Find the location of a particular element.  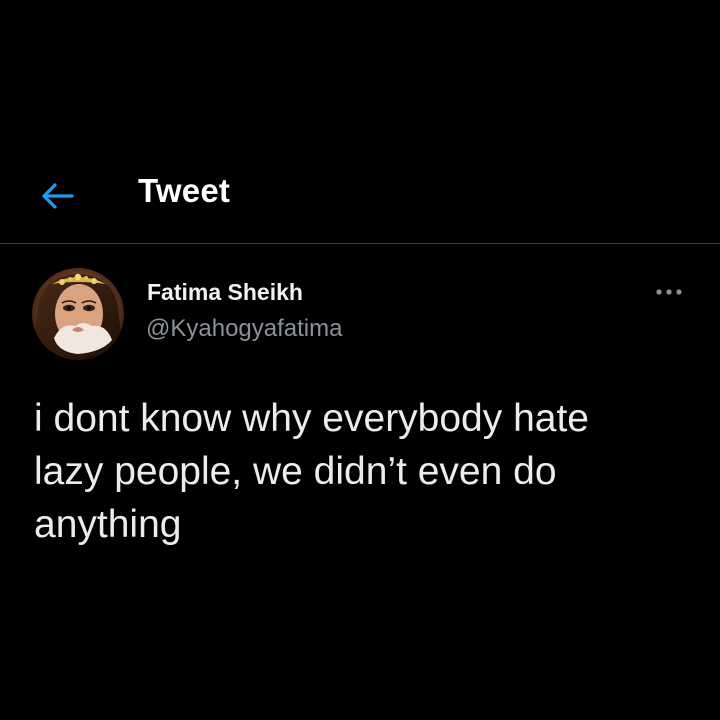

author-avatar is located at coordinates (78, 314).